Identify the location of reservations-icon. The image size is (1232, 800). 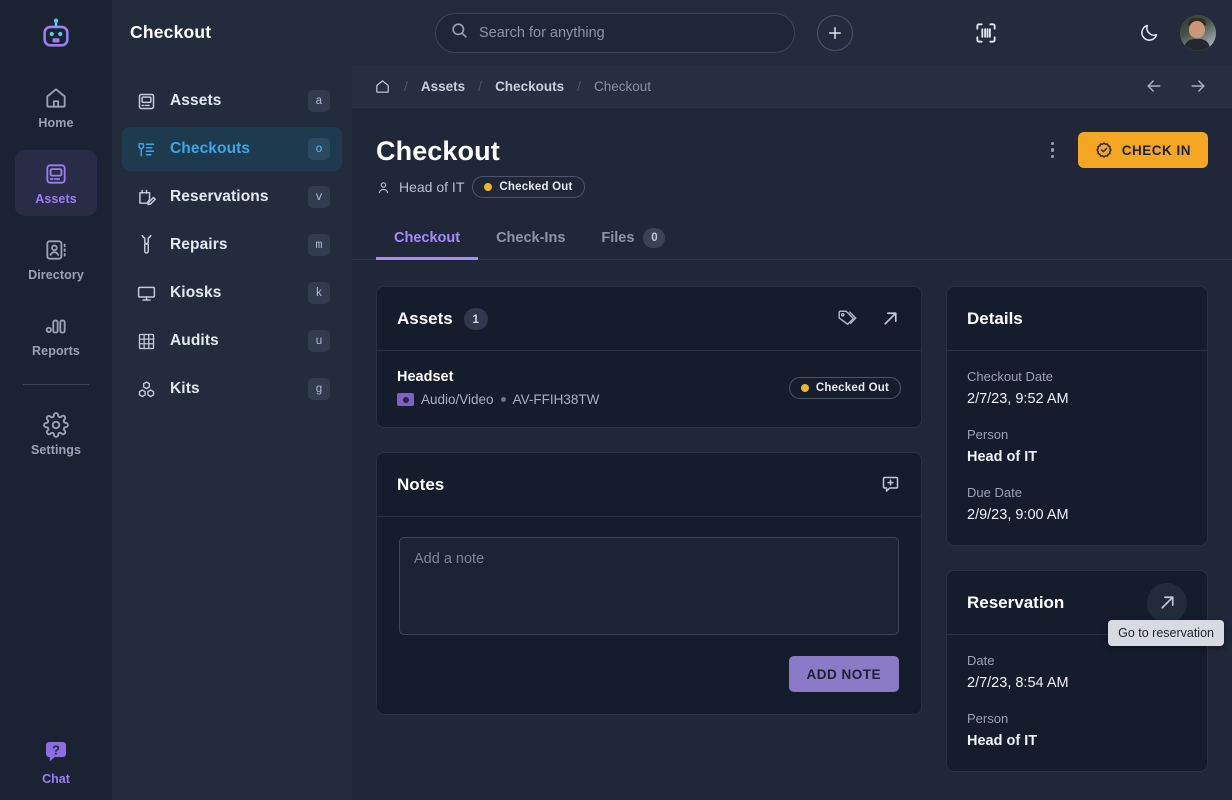
(149, 197).